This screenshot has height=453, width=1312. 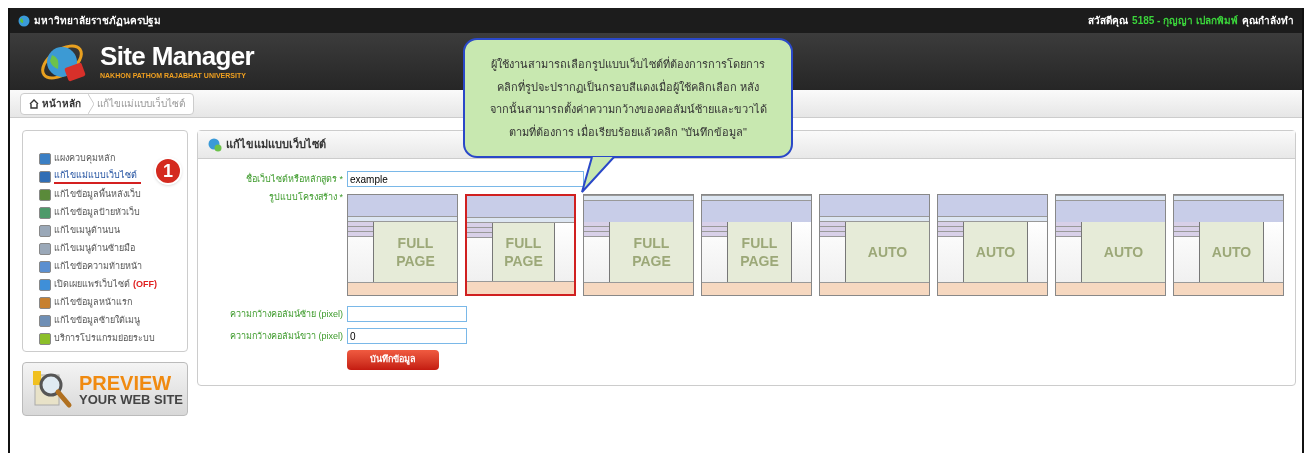 What do you see at coordinates (98, 266) in the screenshot?
I see `sidebar-item: แก้ไขข้อความท้ายหน้า` at bounding box center [98, 266].